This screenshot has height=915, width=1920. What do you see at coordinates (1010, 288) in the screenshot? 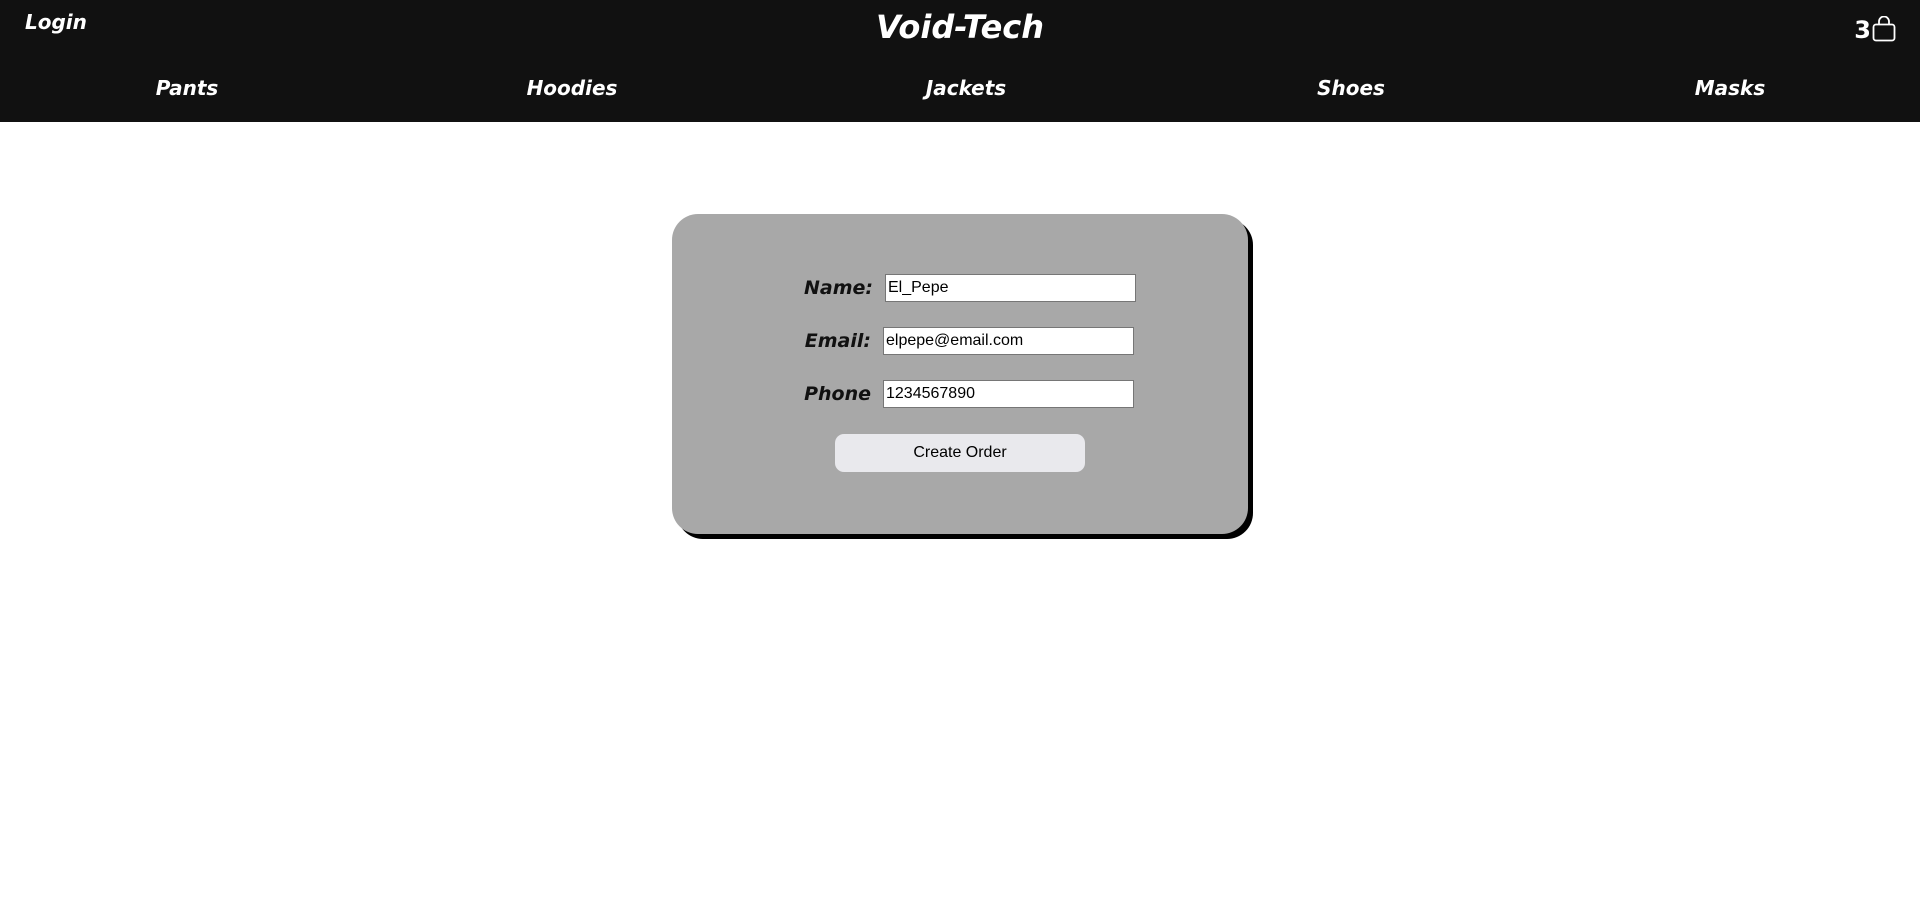
I see `name-input` at bounding box center [1010, 288].